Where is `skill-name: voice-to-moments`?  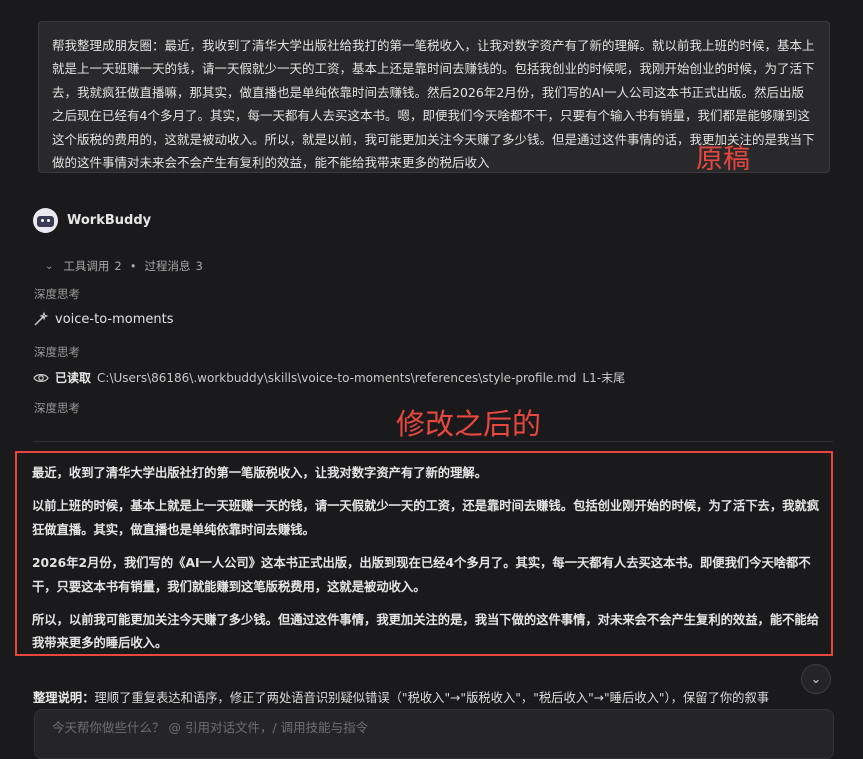
skill-name: voice-to-moments is located at coordinates (114, 319).